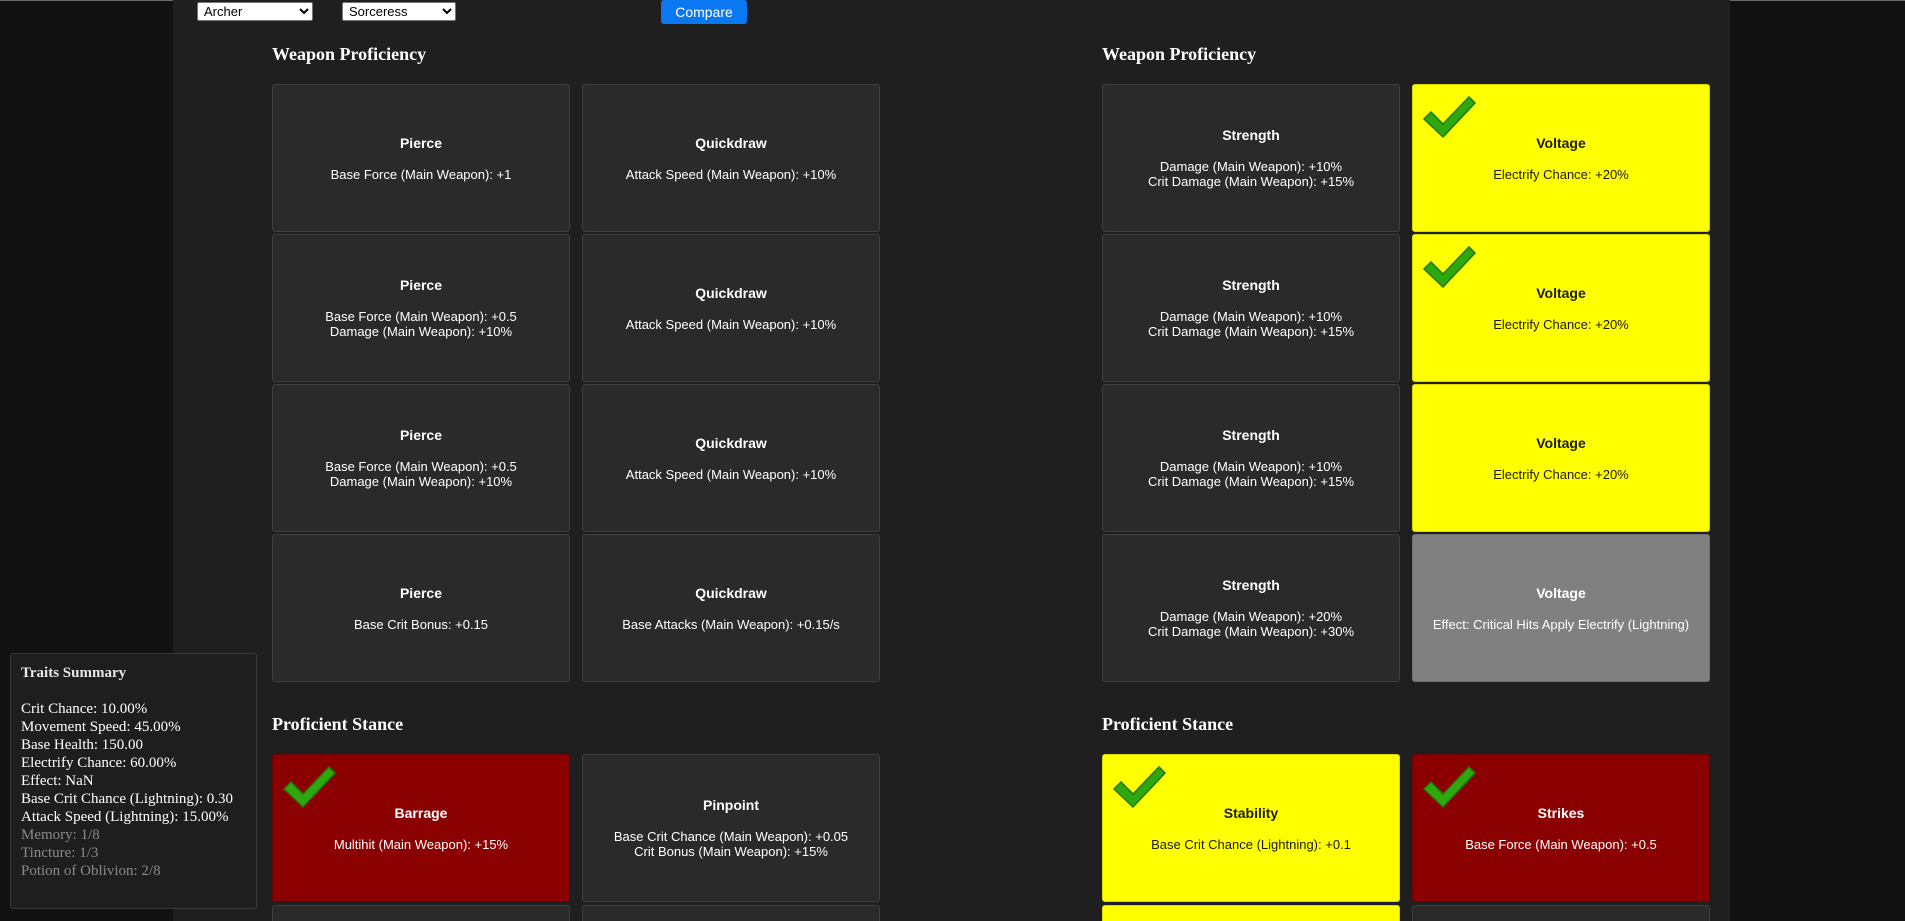  Describe the element at coordinates (399, 11) in the screenshot. I see `right-class-select: Sorceress` at that location.